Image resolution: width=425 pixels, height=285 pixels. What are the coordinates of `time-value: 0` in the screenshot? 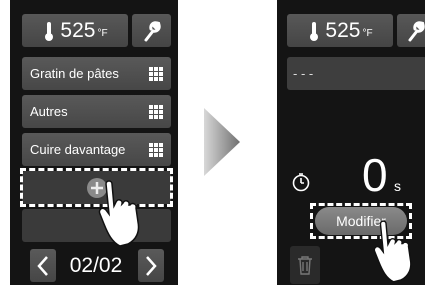 It's located at (375, 175).